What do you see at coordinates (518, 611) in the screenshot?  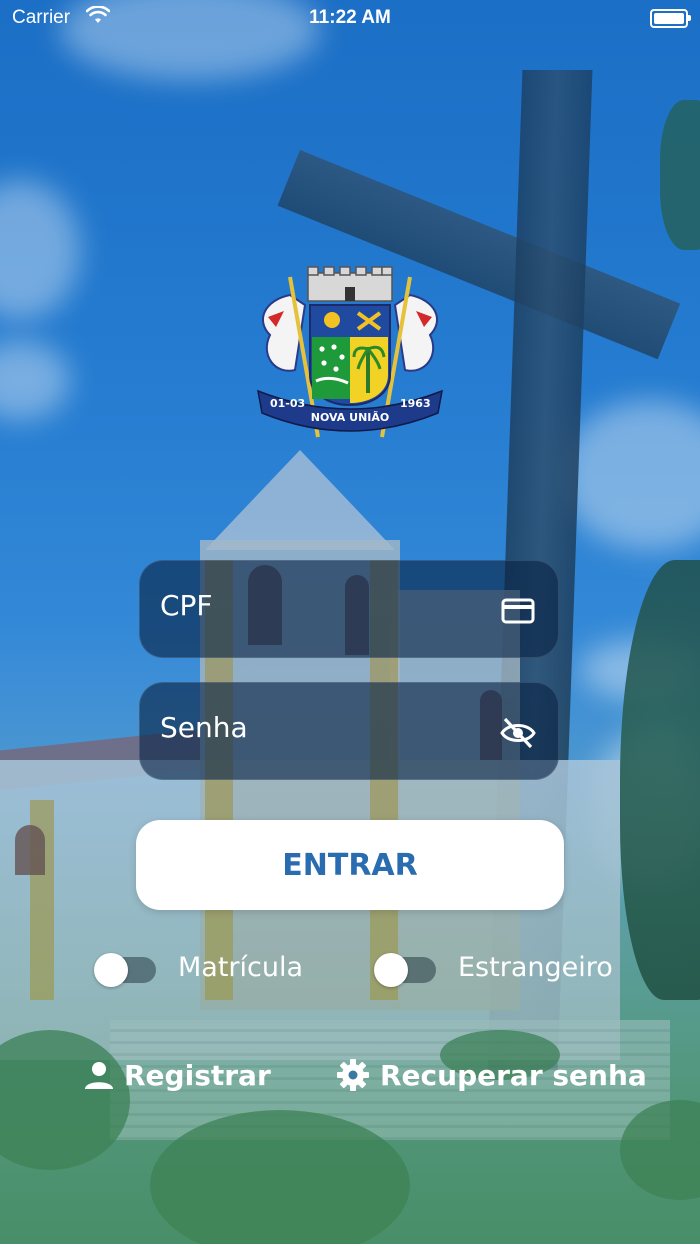 I see `id-card-icon` at bounding box center [518, 611].